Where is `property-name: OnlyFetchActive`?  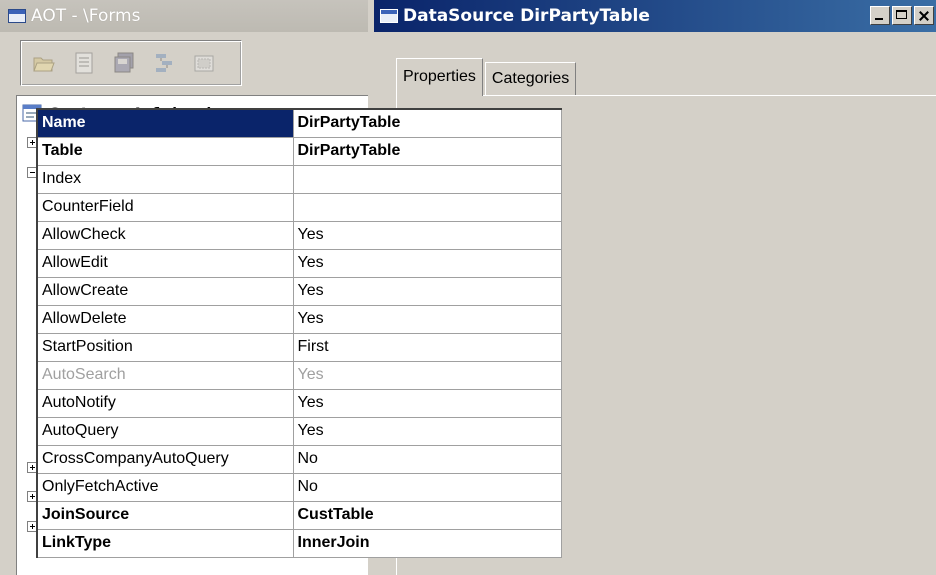
property-name: OnlyFetchActive is located at coordinates (165, 487).